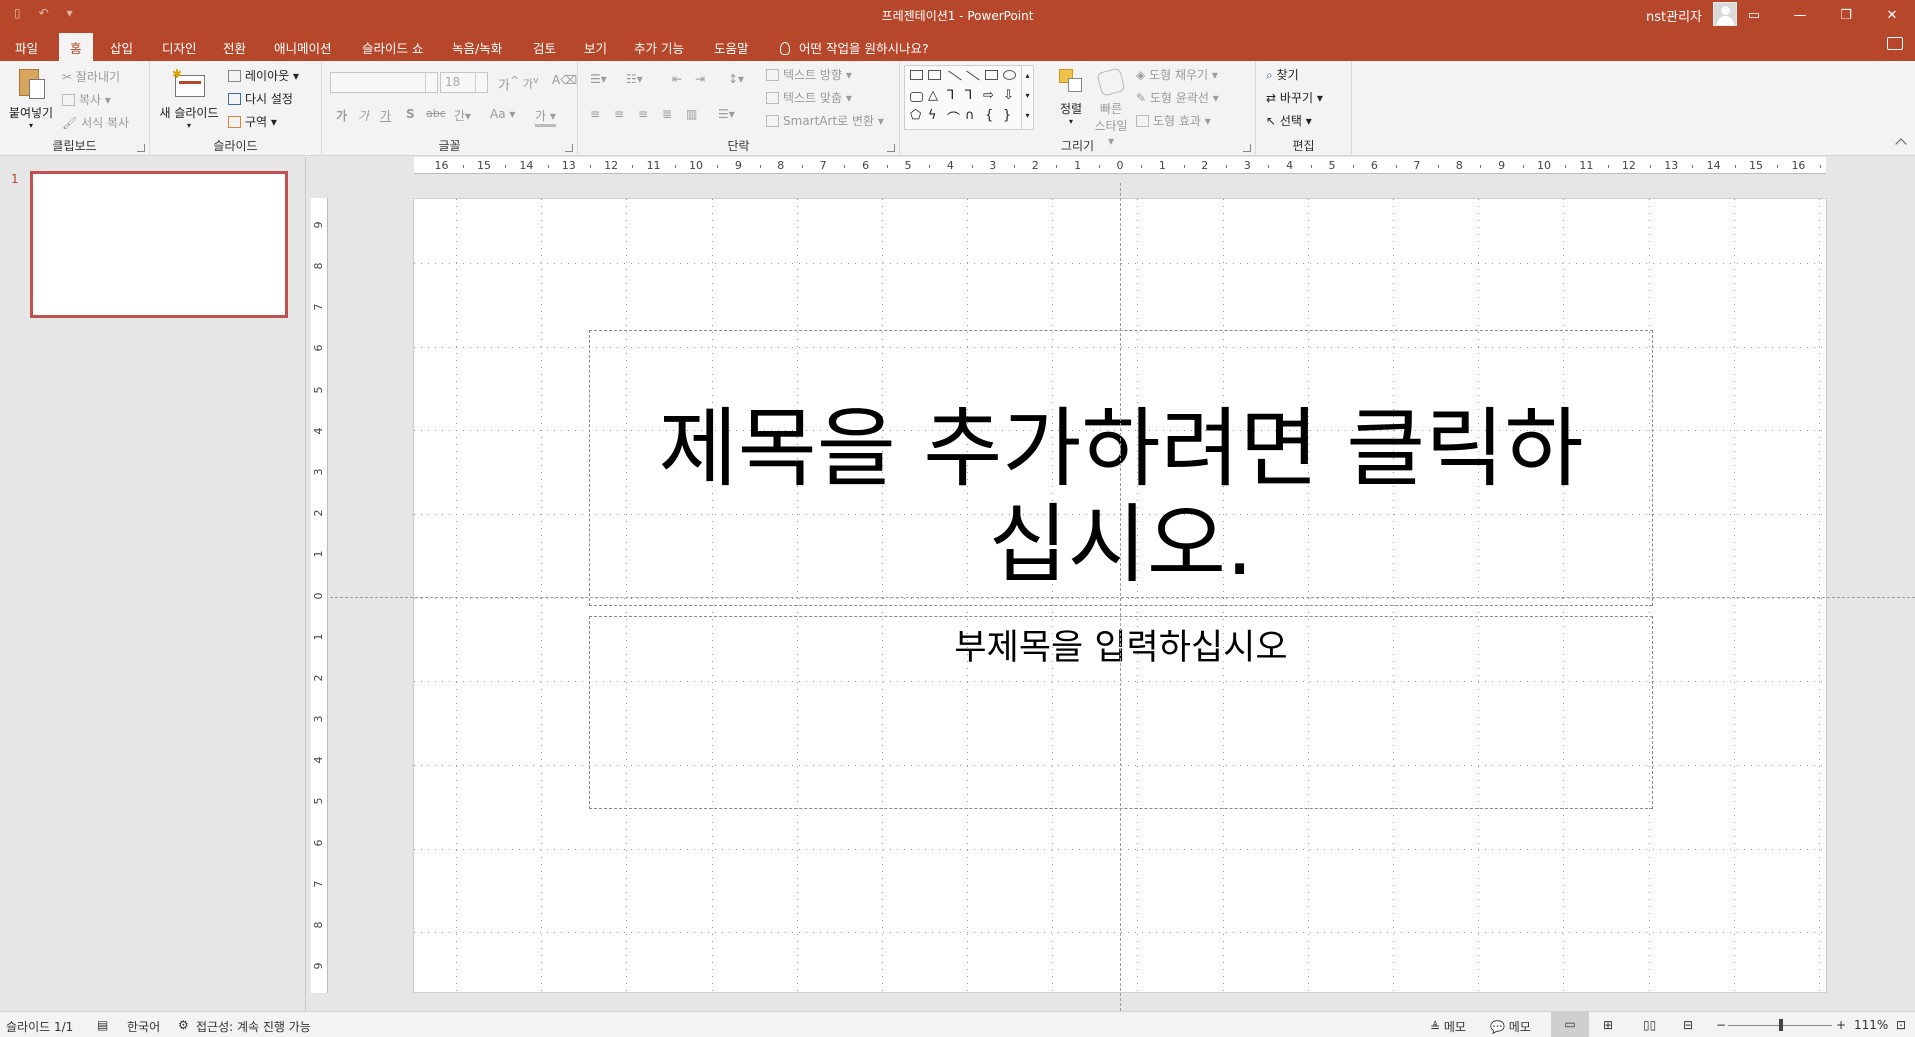 The width and height of the screenshot is (1915, 1037). I want to click on align-right-icon: ≡, so click(643, 114).